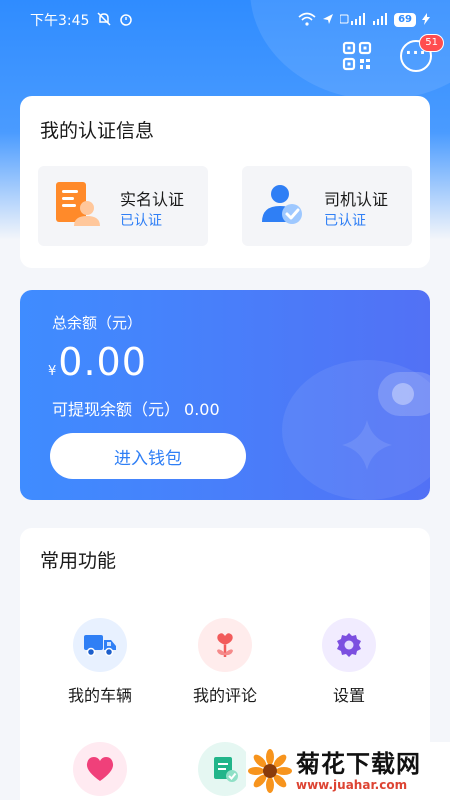 This screenshot has width=450, height=800. I want to click on mute-icon, so click(104, 20).